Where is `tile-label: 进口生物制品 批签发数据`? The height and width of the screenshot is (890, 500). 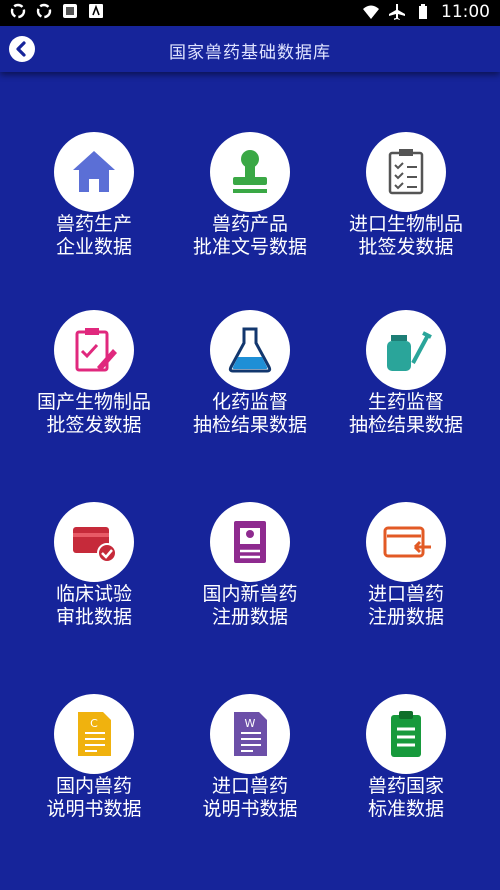 tile-label: 进口生物制品 批签发数据 is located at coordinates (405, 235).